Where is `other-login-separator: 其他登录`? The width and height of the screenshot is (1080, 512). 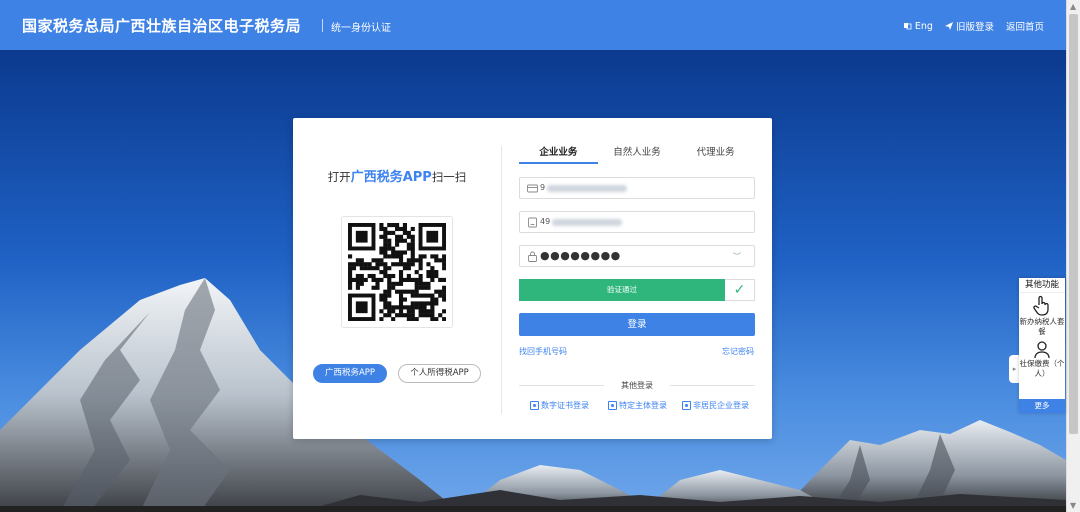
other-login-separator: 其他登录 is located at coordinates (637, 385).